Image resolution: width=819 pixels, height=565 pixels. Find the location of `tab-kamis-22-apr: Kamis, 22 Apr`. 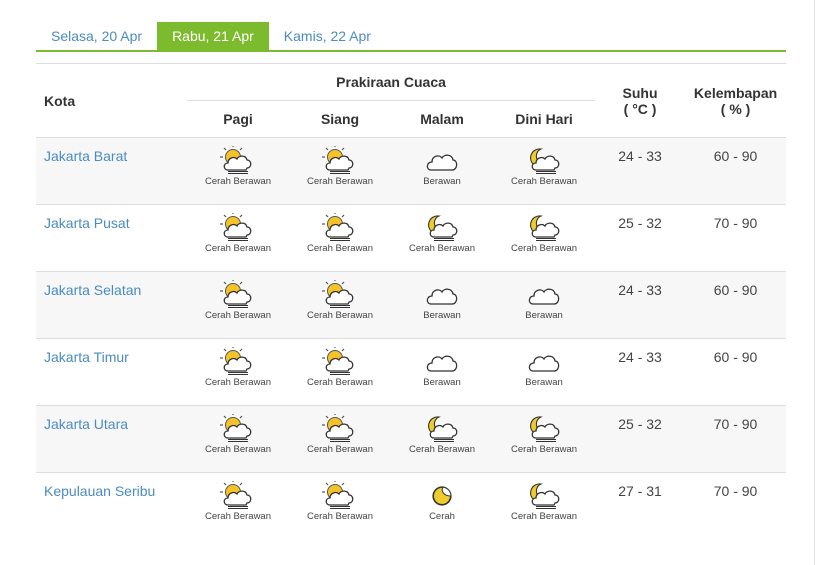

tab-kamis-22-apr: Kamis, 22 Apr is located at coordinates (327, 36).